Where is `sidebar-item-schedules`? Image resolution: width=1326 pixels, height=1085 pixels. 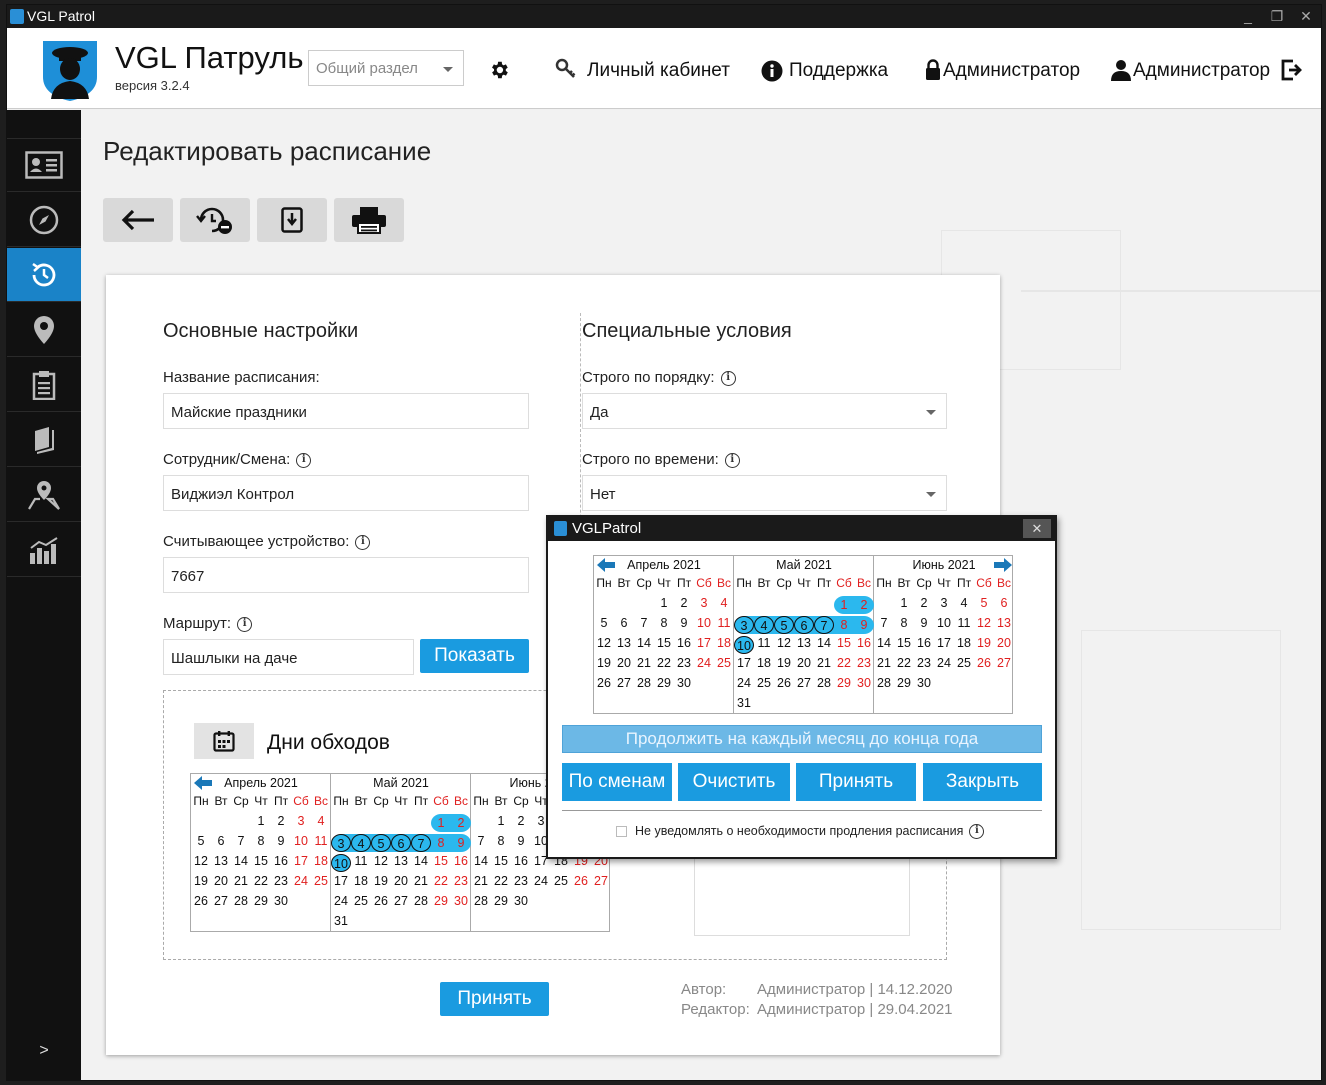 sidebar-item-schedules is located at coordinates (44, 275).